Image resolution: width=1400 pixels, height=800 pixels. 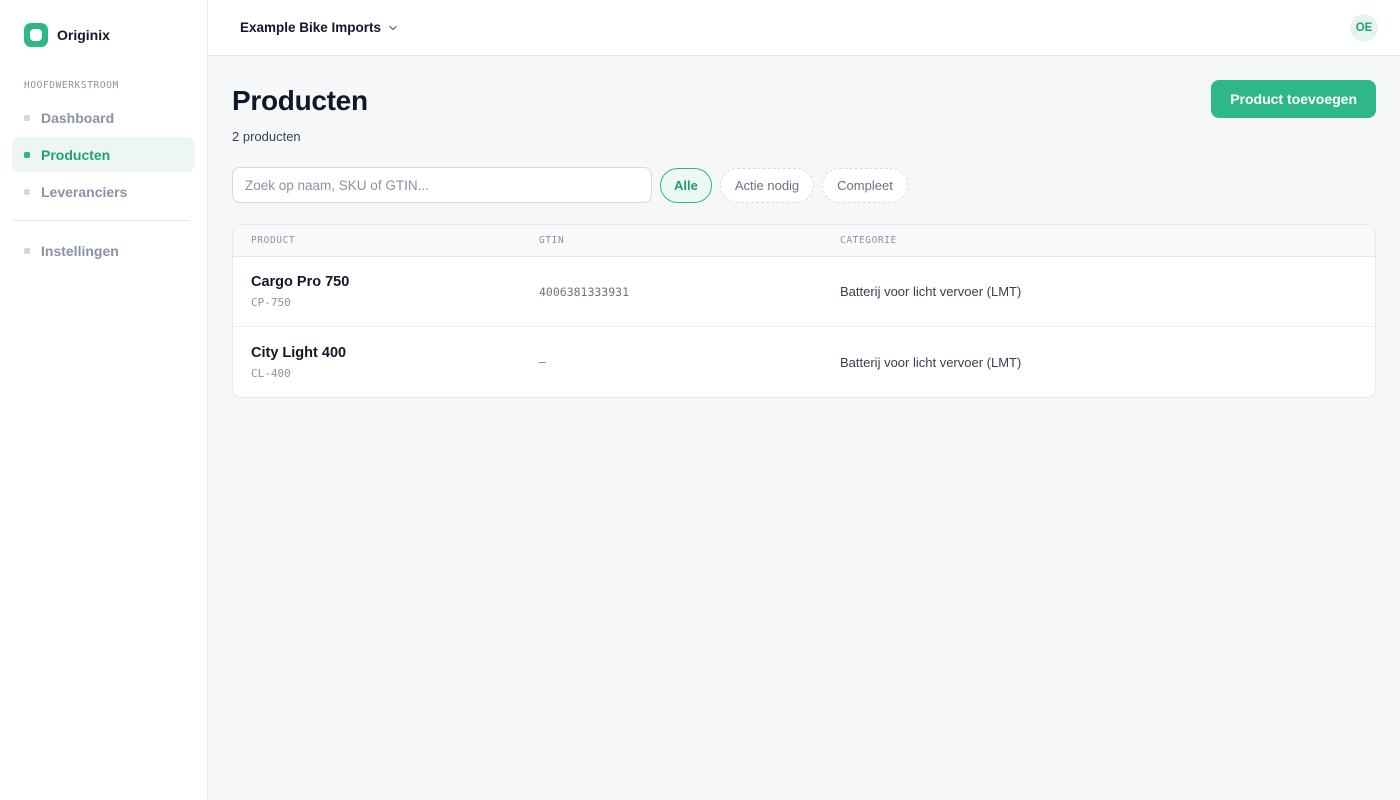 I want to click on search-input, so click(x=442, y=185).